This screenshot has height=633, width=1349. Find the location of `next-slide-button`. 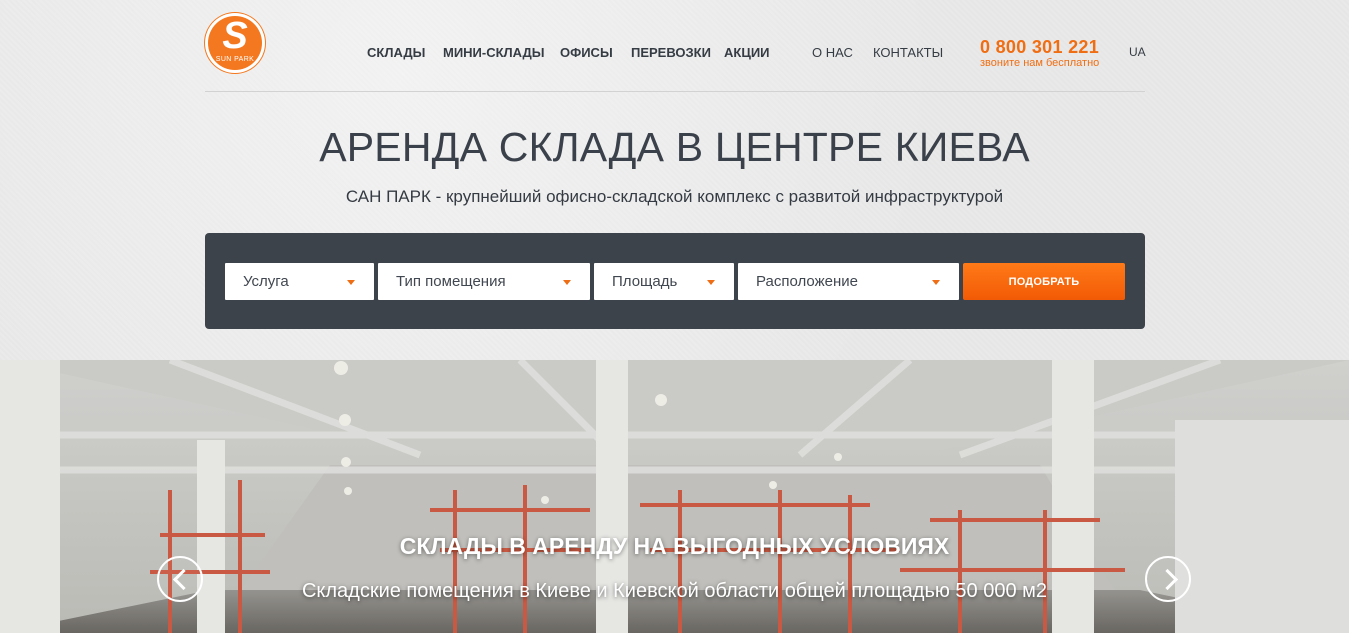

next-slide-button is located at coordinates (1168, 579).